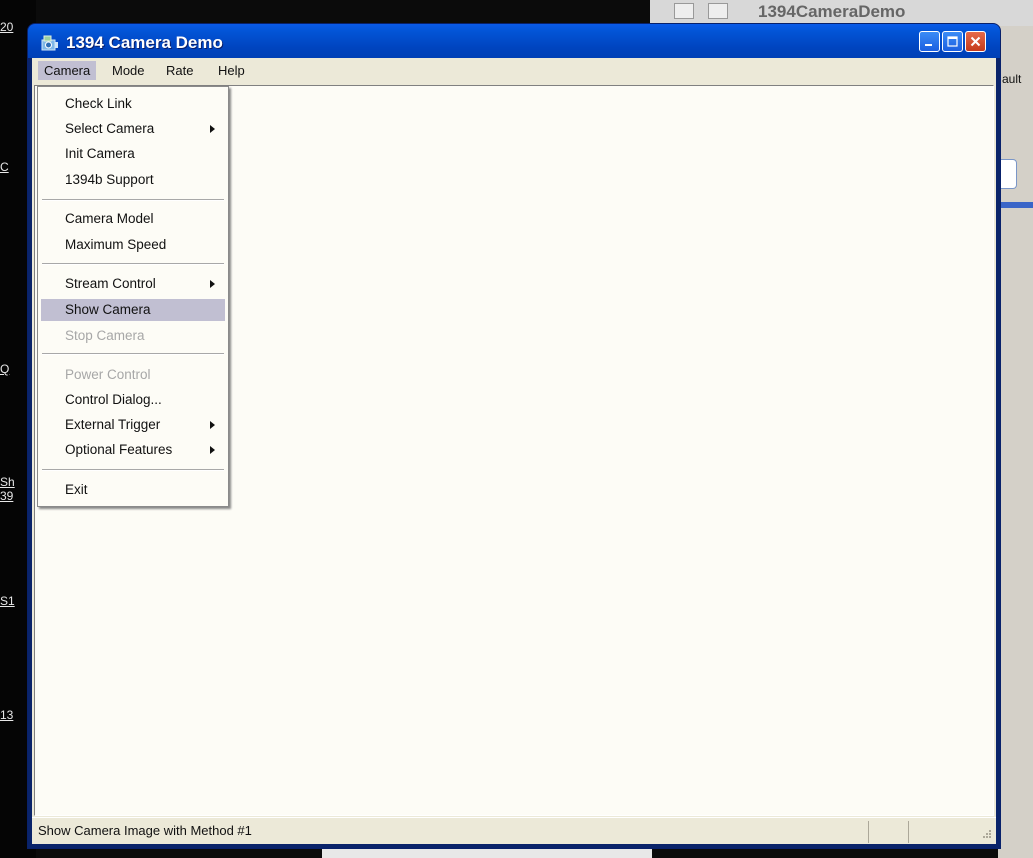 This screenshot has width=1033, height=858. I want to click on menu-help: Help, so click(231, 70).